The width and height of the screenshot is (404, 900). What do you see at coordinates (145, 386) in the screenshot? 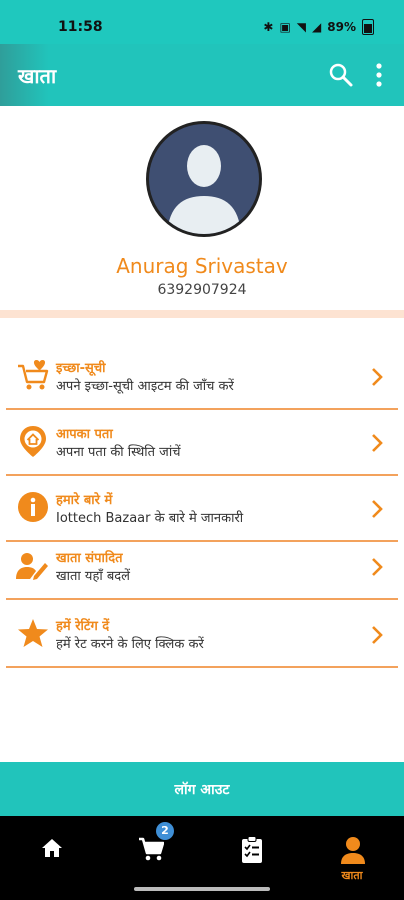
I see `menu-subtitle: अपने इच्छा-सूची आइटम की जाँच करें` at bounding box center [145, 386].